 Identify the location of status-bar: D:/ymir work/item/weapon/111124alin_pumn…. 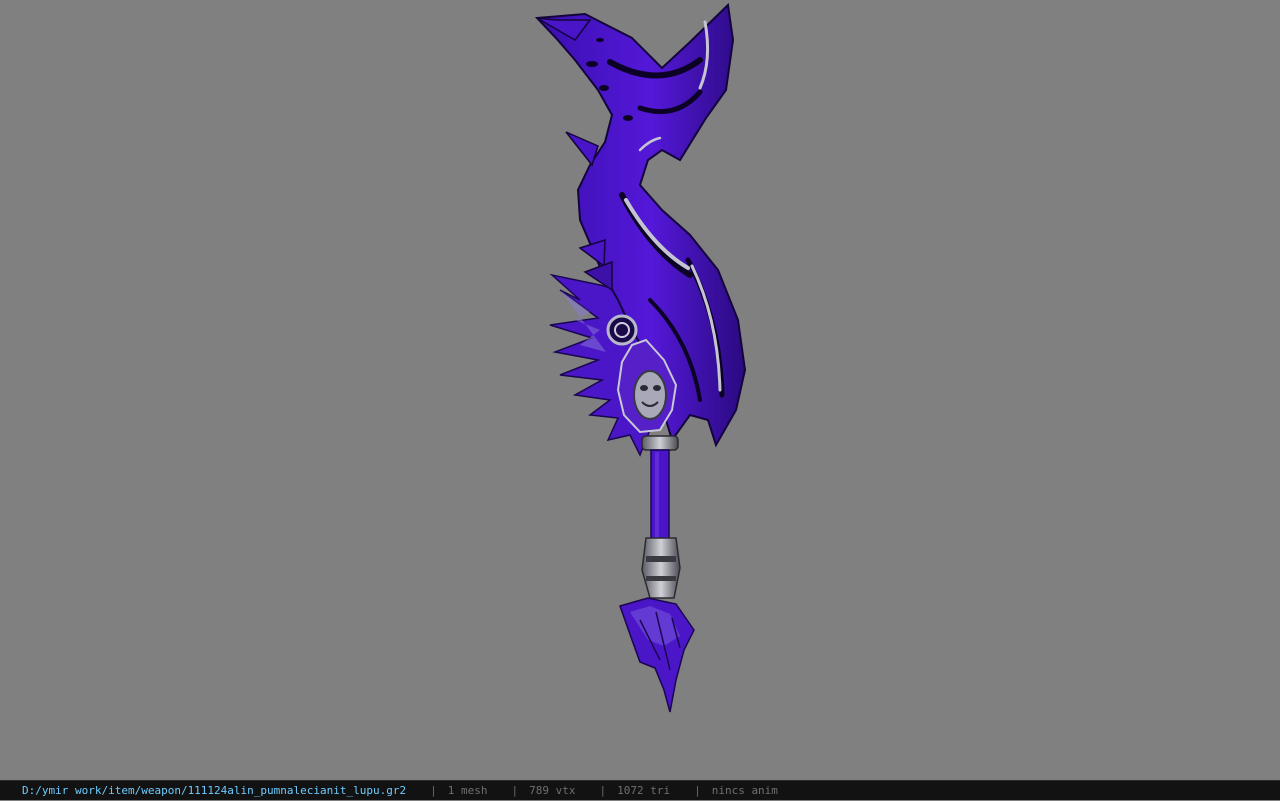
(640, 790).